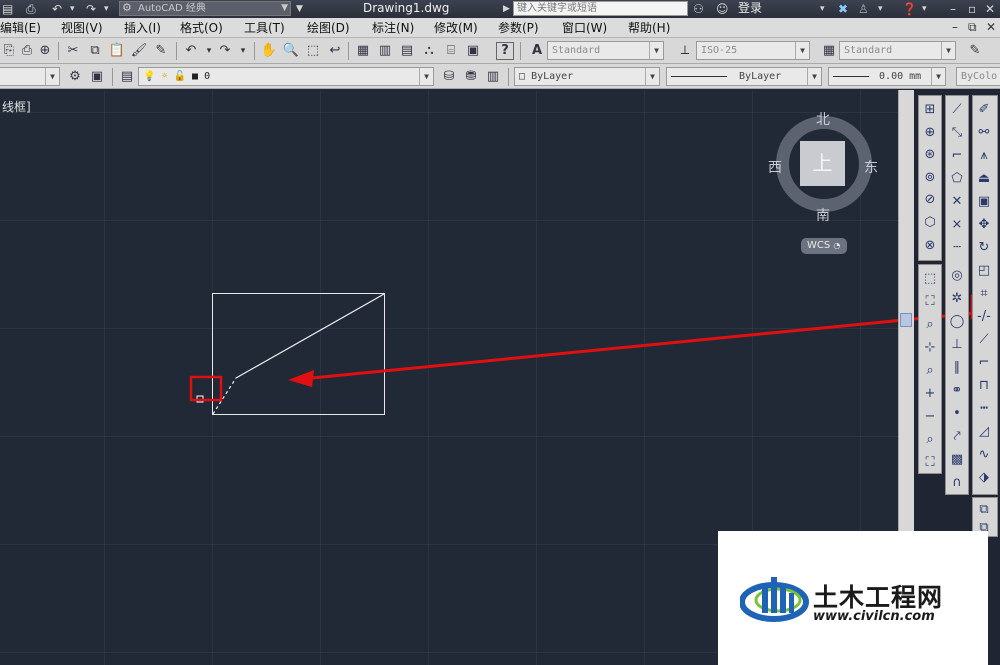  I want to click on line-icon: ⟋, so click(957, 109).